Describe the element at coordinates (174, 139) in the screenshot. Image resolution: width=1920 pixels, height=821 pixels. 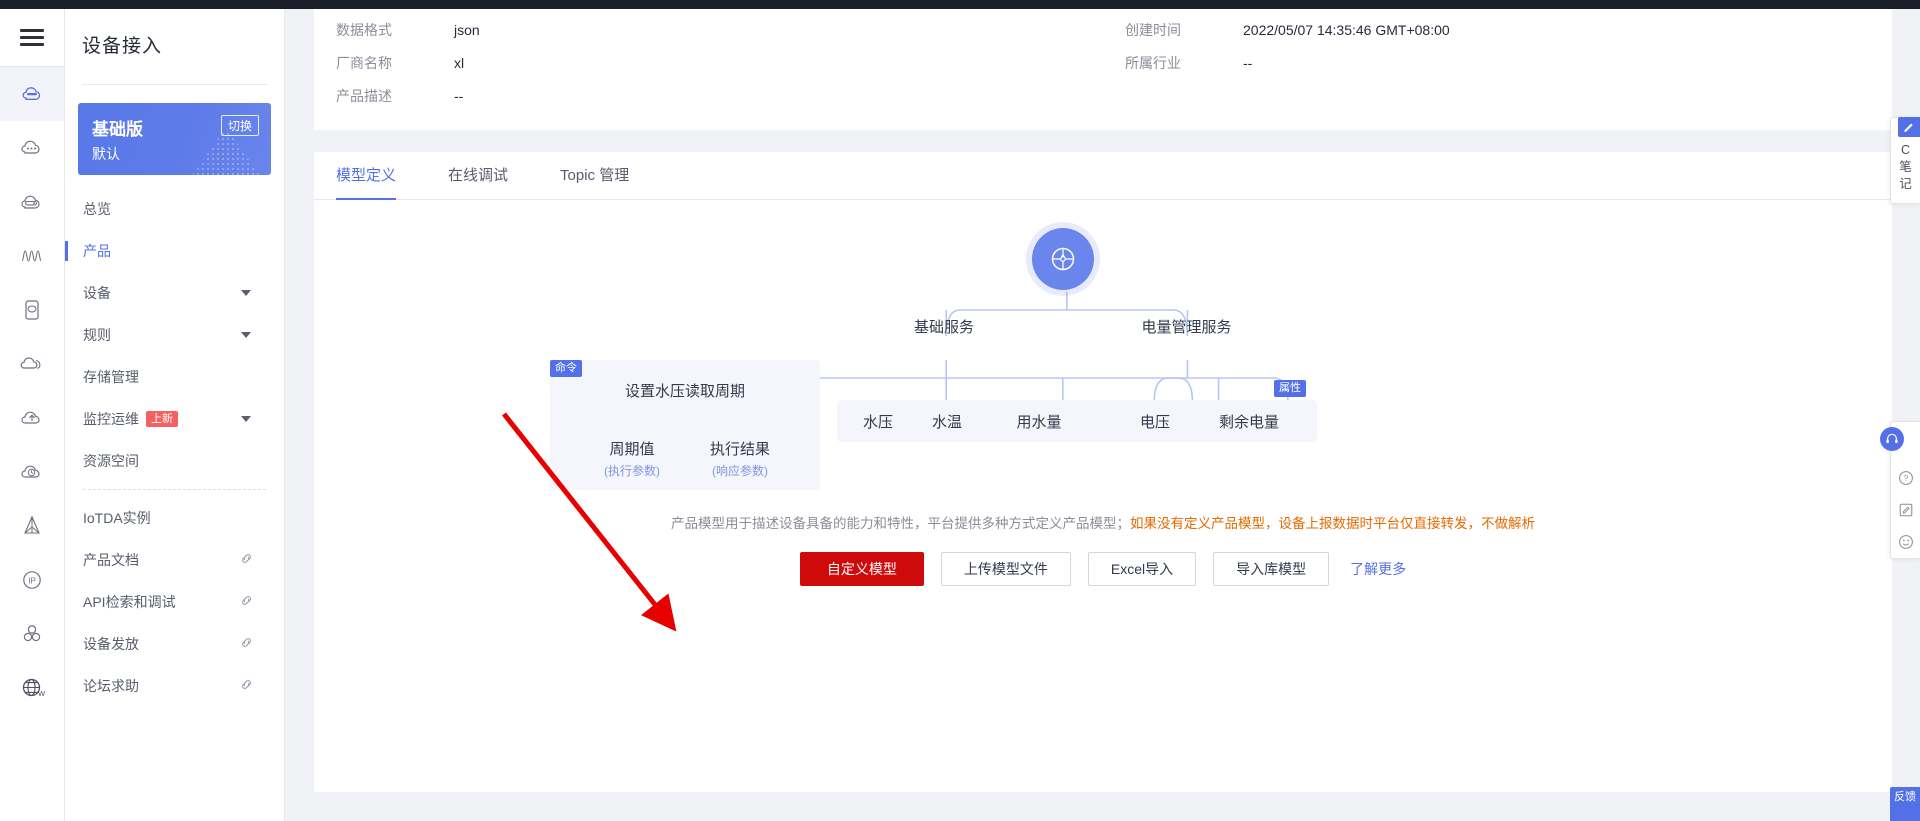
I see `edition-card: 基础版 切换 默认` at that location.